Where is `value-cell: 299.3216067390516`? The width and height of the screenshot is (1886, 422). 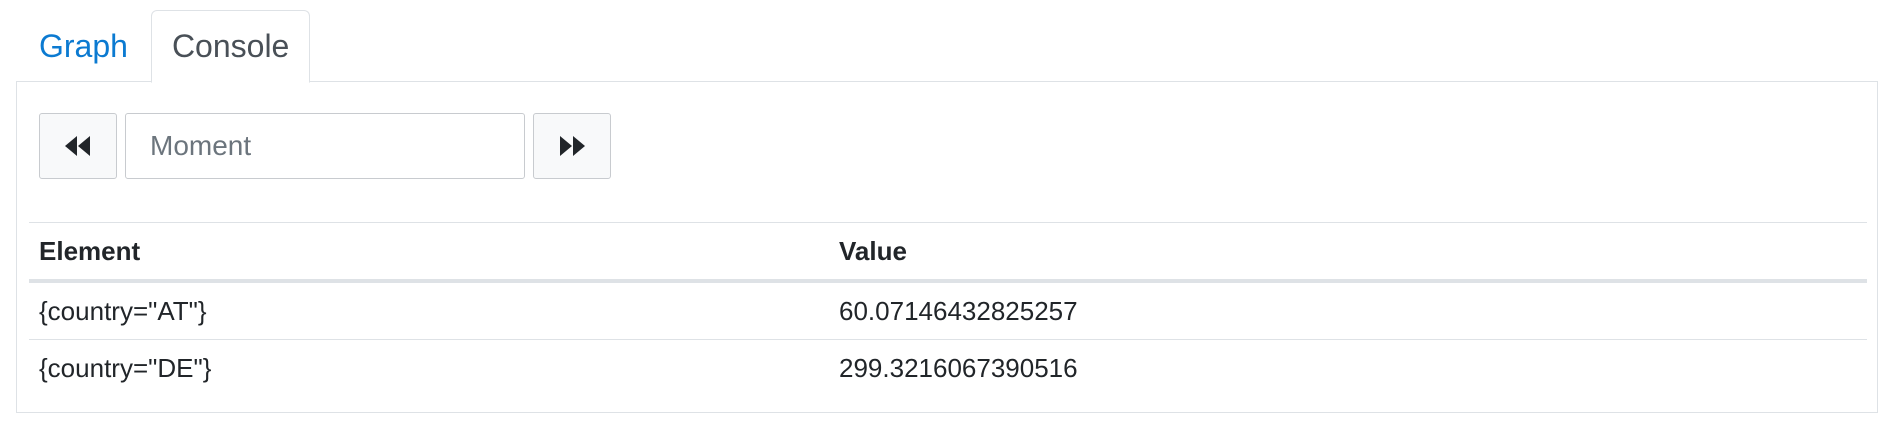
value-cell: 299.3216067390516 is located at coordinates (958, 367).